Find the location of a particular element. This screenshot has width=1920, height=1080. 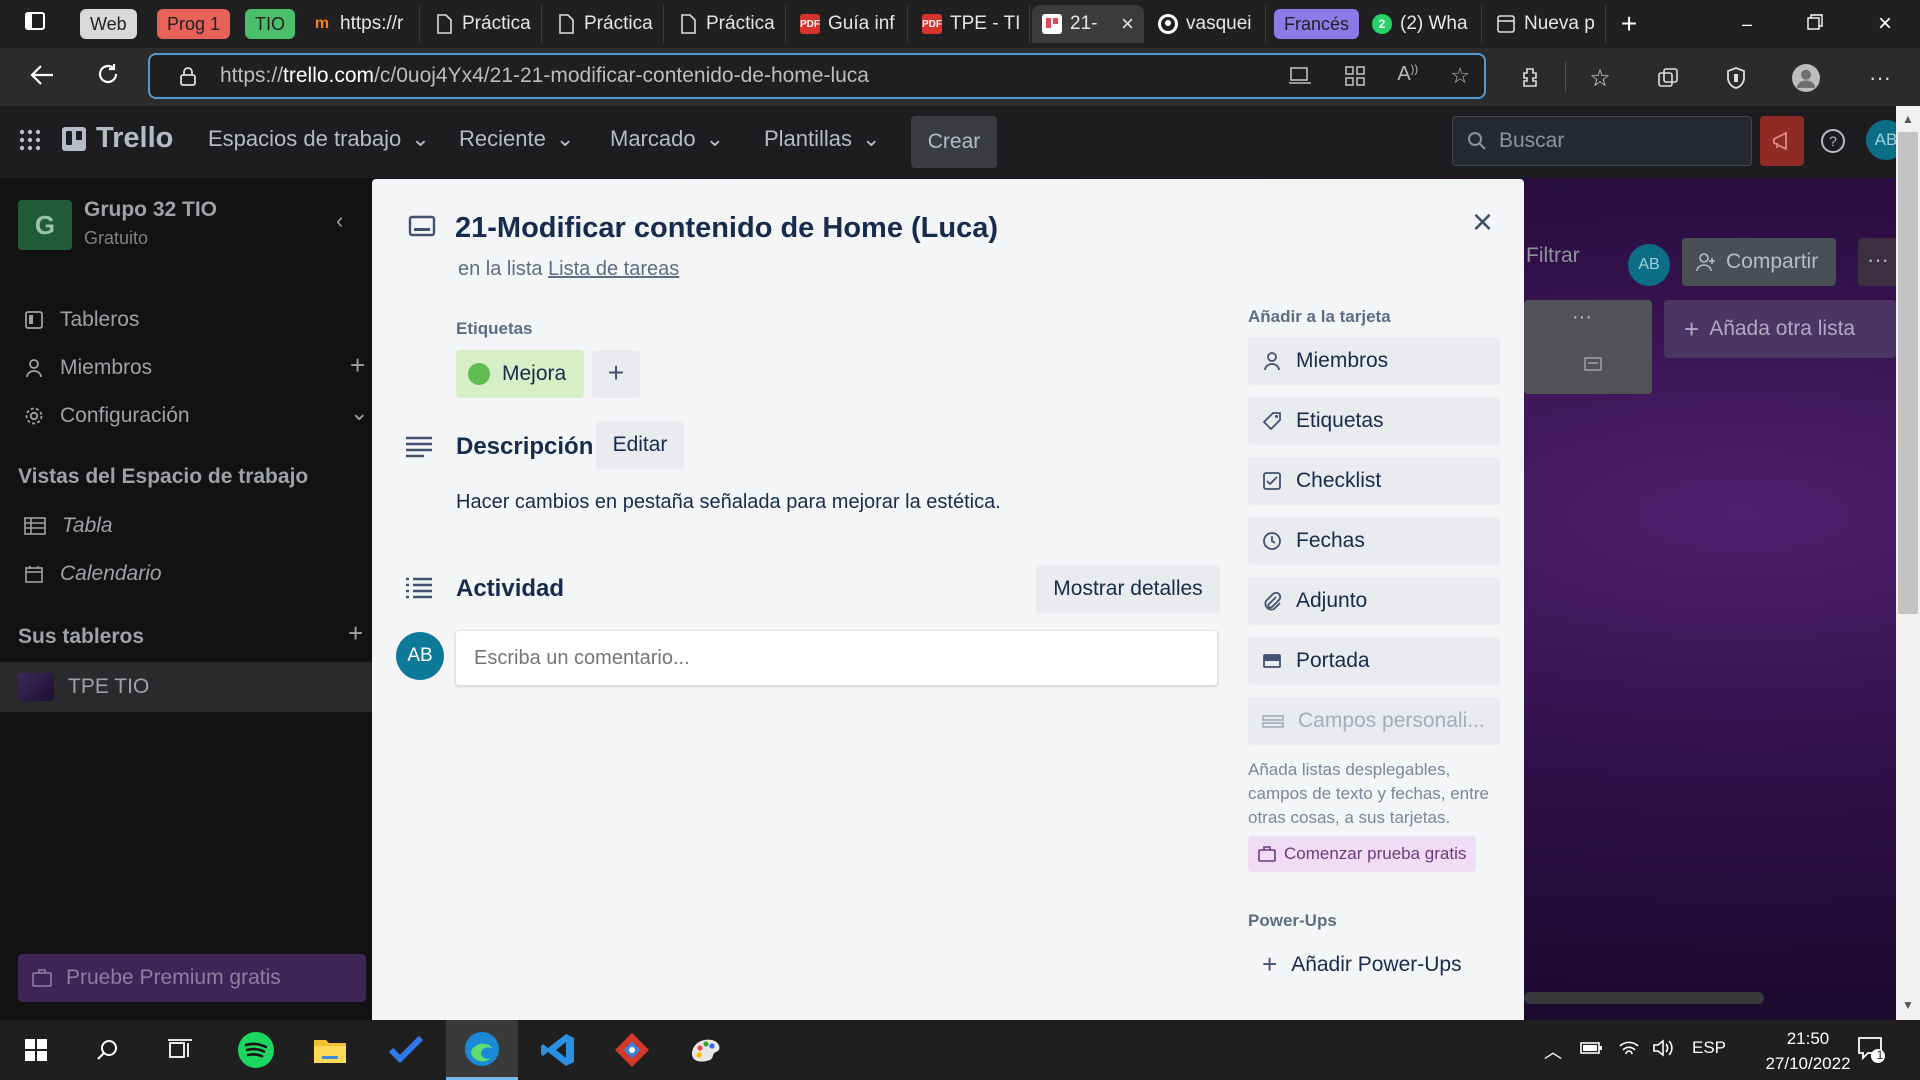

tab-group-frances: Francés is located at coordinates (1317, 24).